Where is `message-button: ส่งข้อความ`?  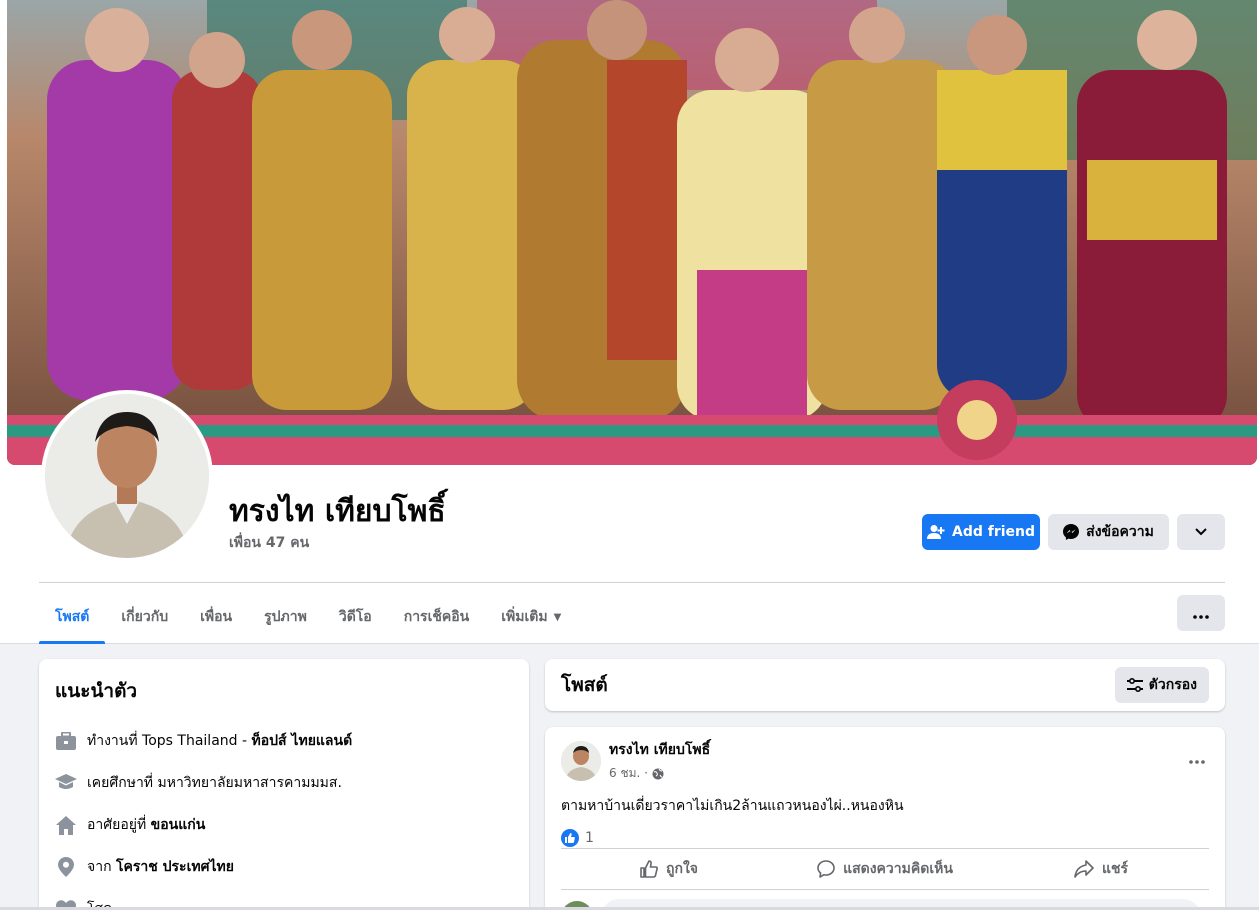 message-button: ส่งข้อความ is located at coordinates (1108, 532).